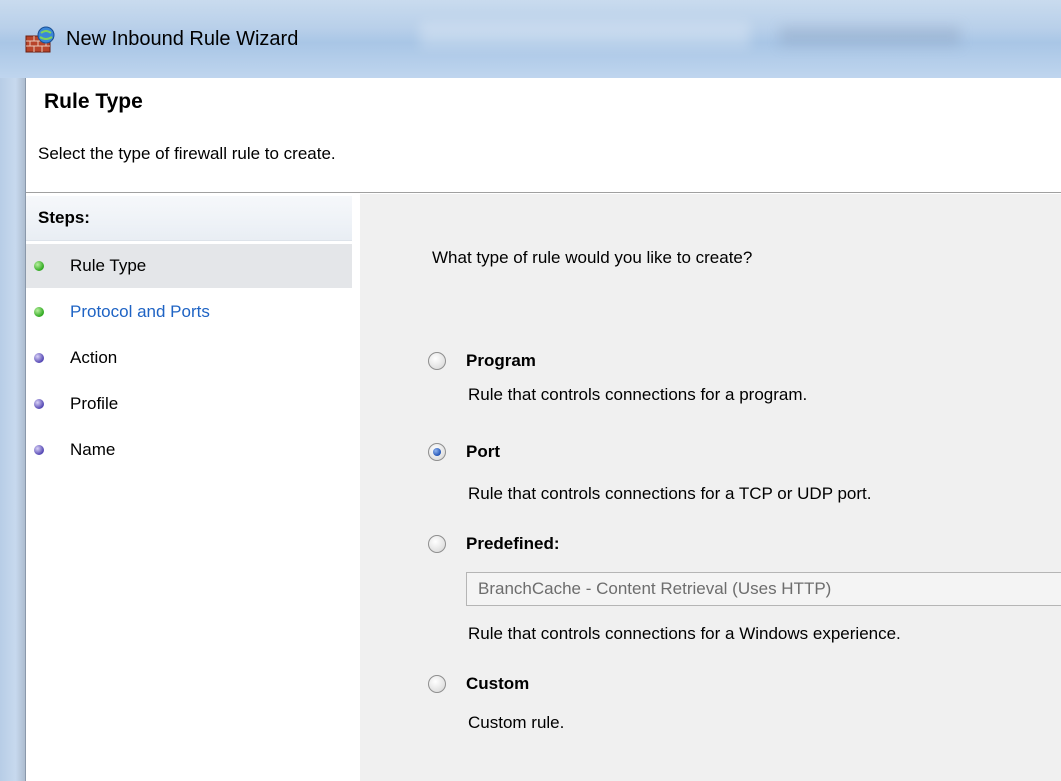 Image resolution: width=1061 pixels, height=781 pixels. Describe the element at coordinates (93, 101) in the screenshot. I see `page-title: Rule Type` at that location.